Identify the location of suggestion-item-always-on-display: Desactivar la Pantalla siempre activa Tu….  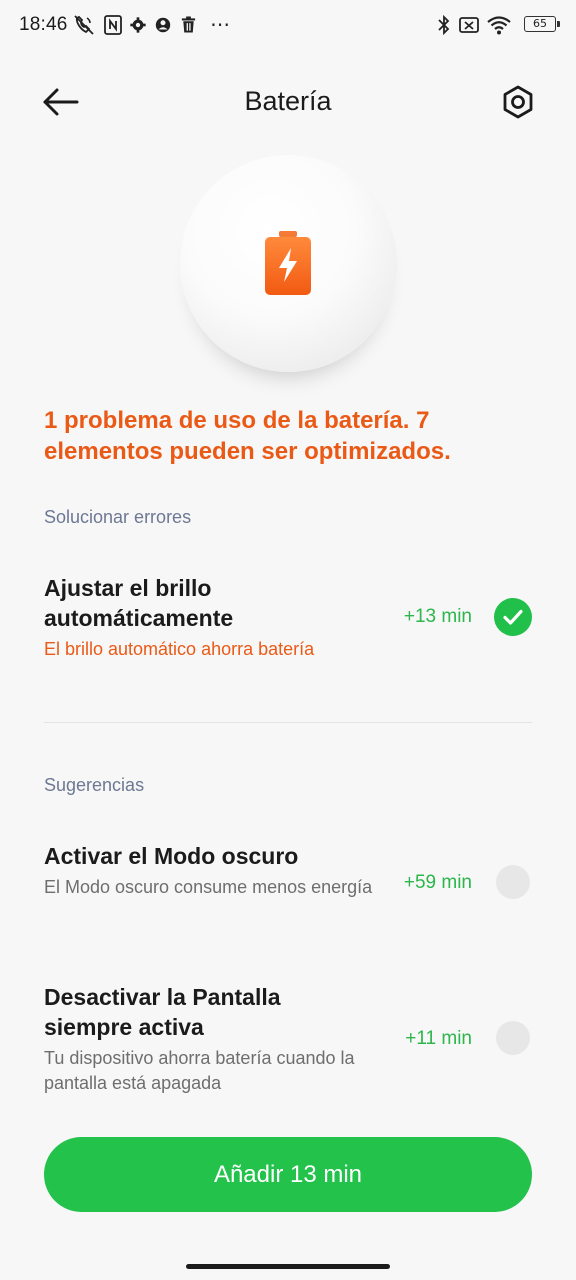
(288, 1039).